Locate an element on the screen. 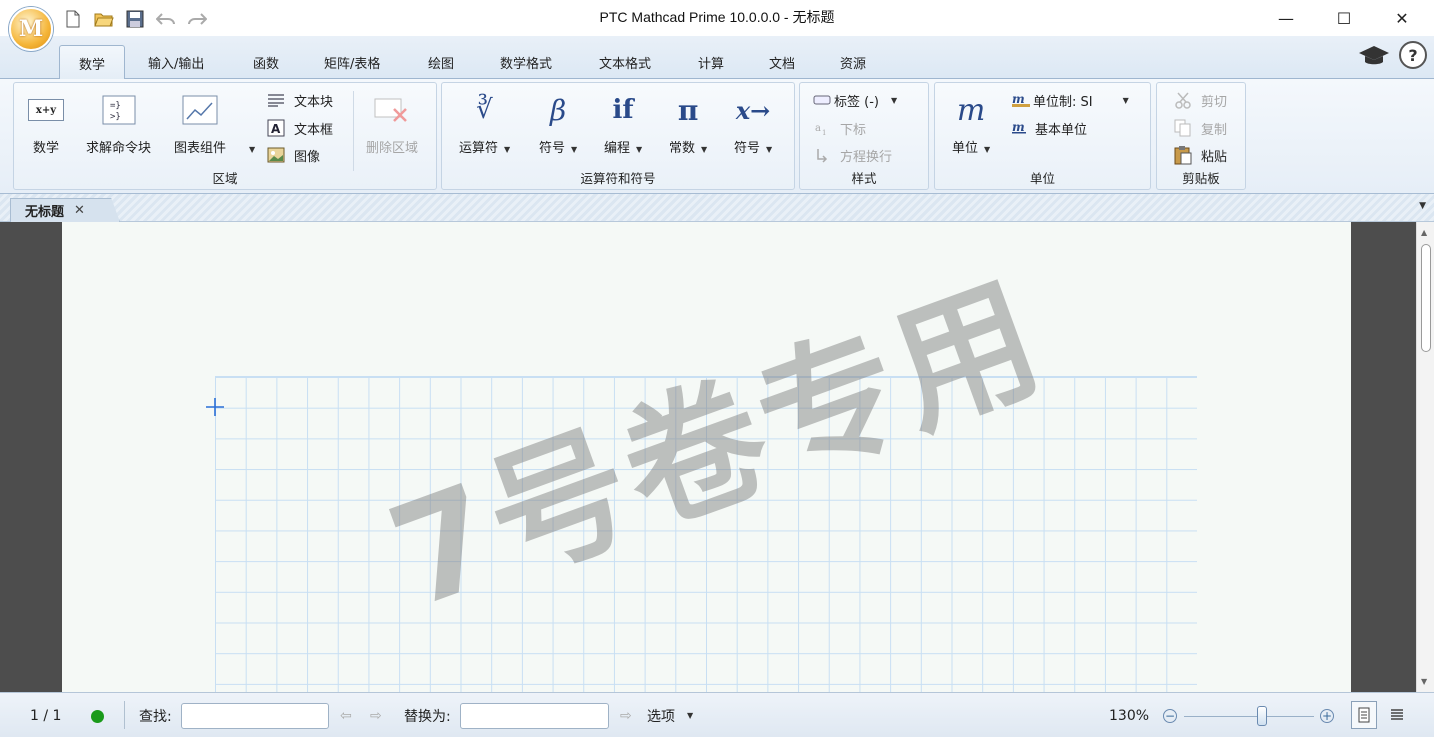  scroll-down-icon: ▼ is located at coordinates (1424, 681).